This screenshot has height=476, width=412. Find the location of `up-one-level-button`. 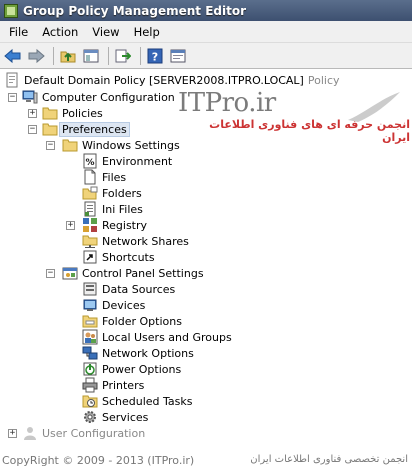

up-one-level-button is located at coordinates (68, 56).